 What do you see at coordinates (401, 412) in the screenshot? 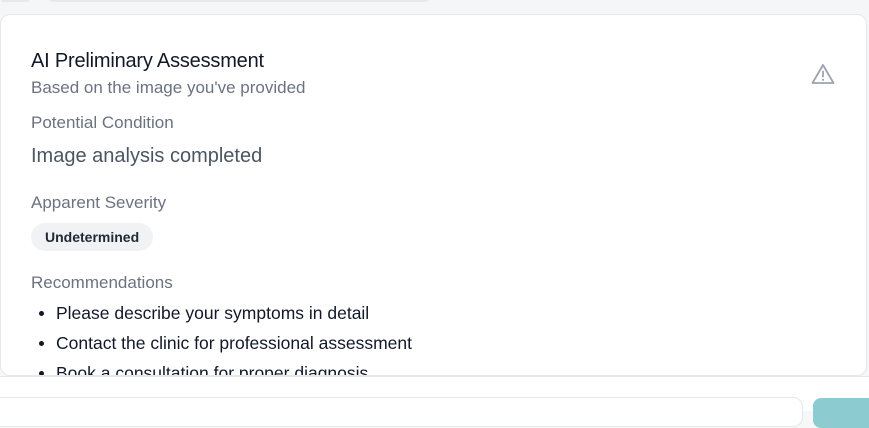
I see `chat-input` at bounding box center [401, 412].